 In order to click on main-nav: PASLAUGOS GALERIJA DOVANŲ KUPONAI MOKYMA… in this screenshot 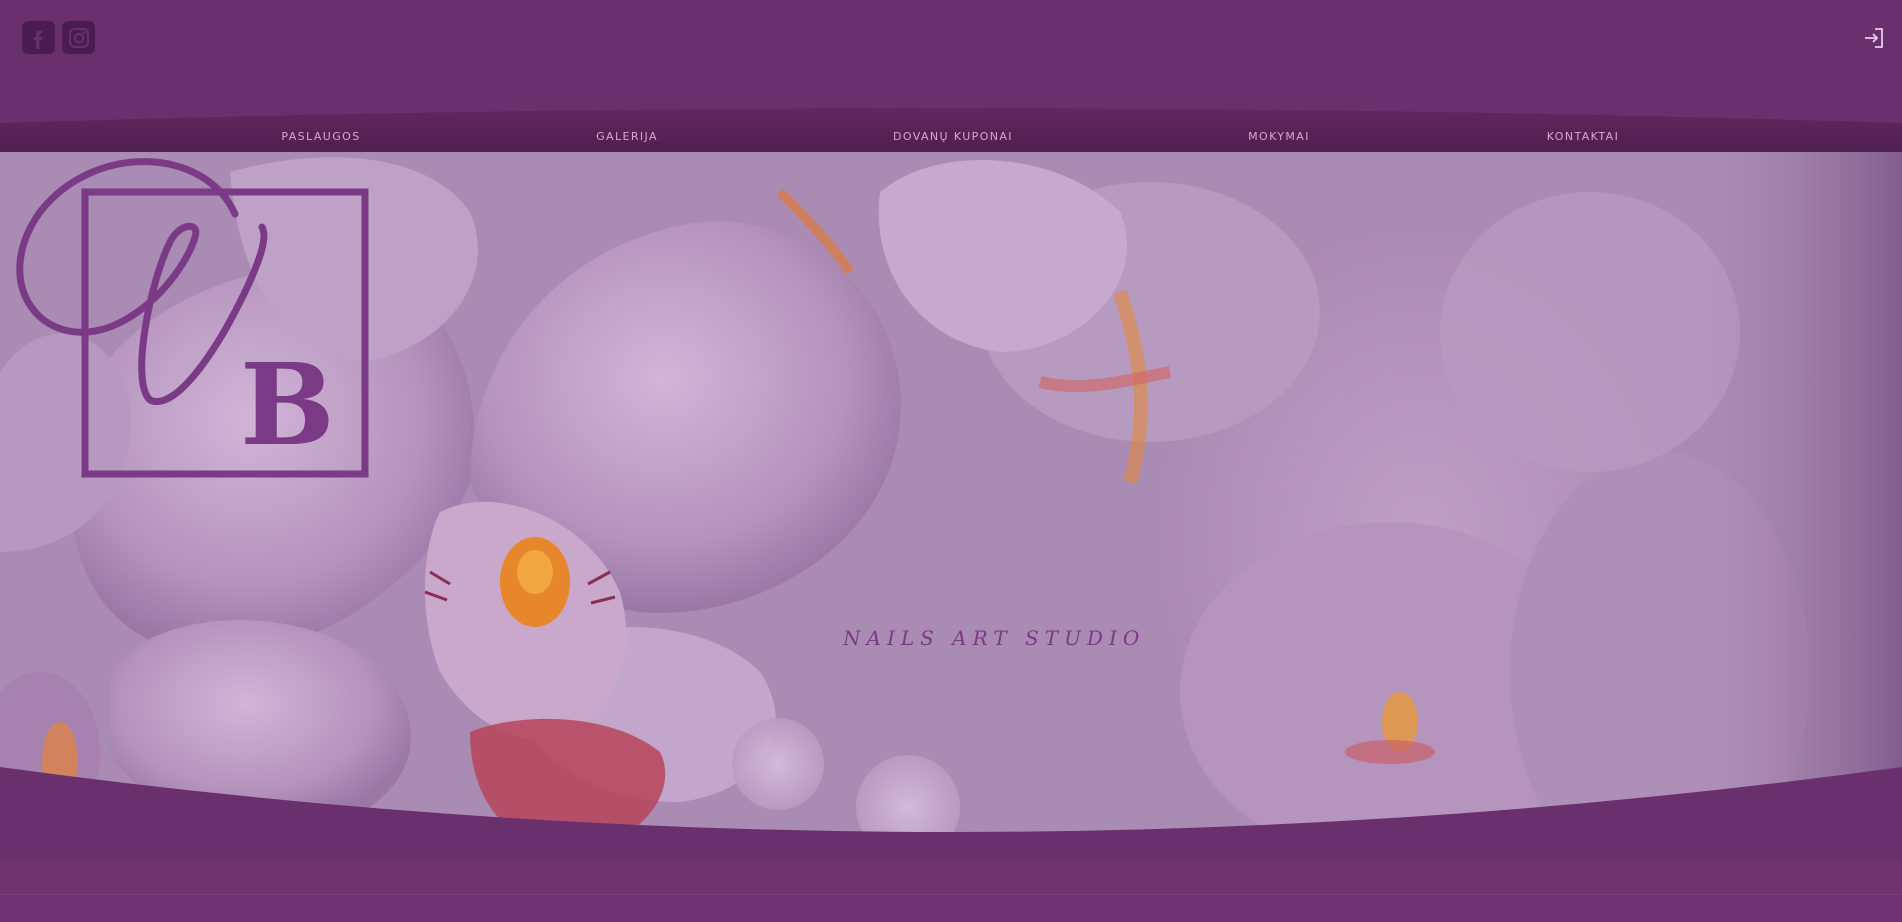, I will do `click(951, 138)`.